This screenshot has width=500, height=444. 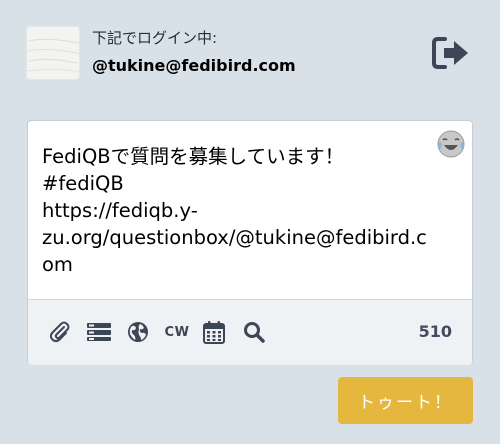 I want to click on sign-out-icon, so click(x=450, y=53).